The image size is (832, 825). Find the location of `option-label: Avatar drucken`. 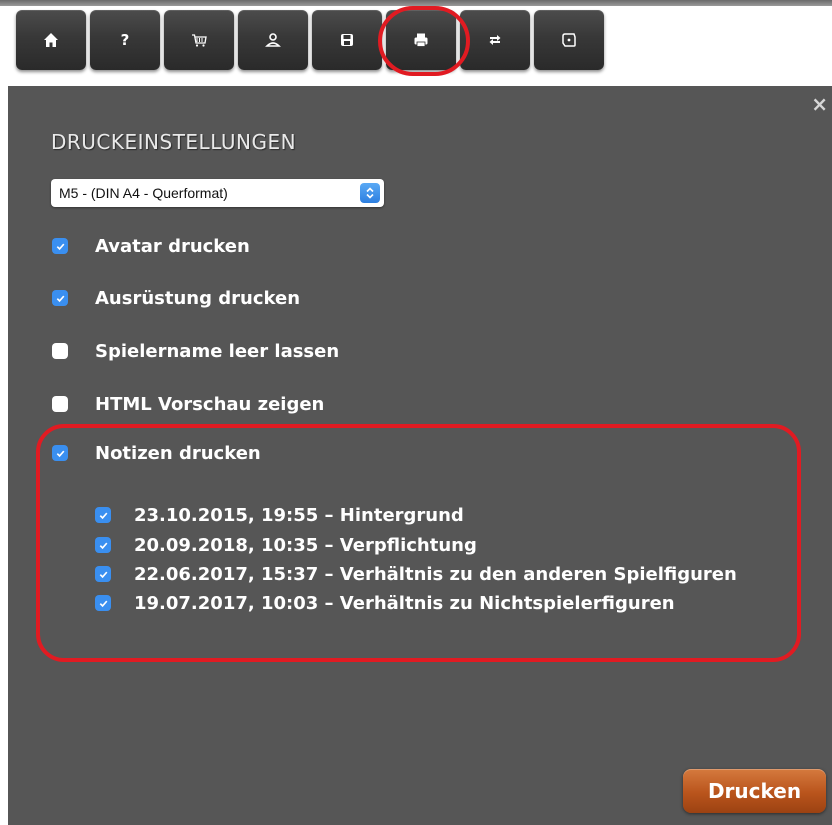

option-label: Avatar drucken is located at coordinates (172, 246).